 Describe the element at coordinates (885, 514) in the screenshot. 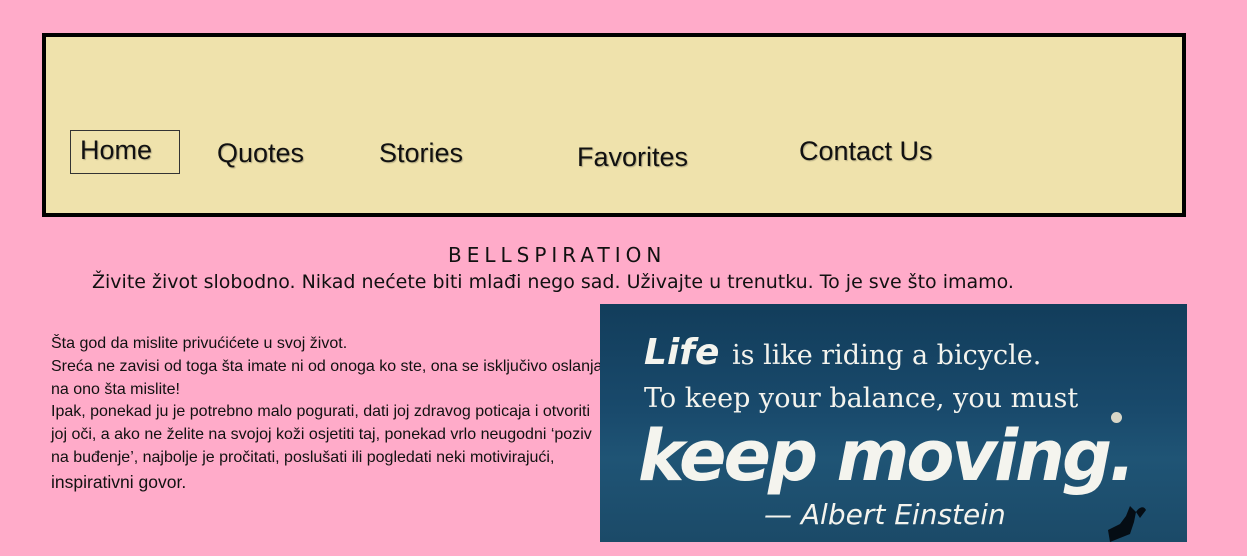

I see `quote-author: — Albert Einstein` at that location.